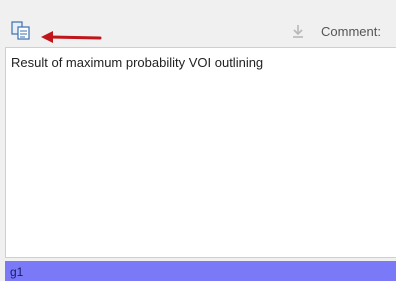 The width and height of the screenshot is (396, 281). What do you see at coordinates (17, 272) in the screenshot?
I see `list-item-label: g1` at bounding box center [17, 272].